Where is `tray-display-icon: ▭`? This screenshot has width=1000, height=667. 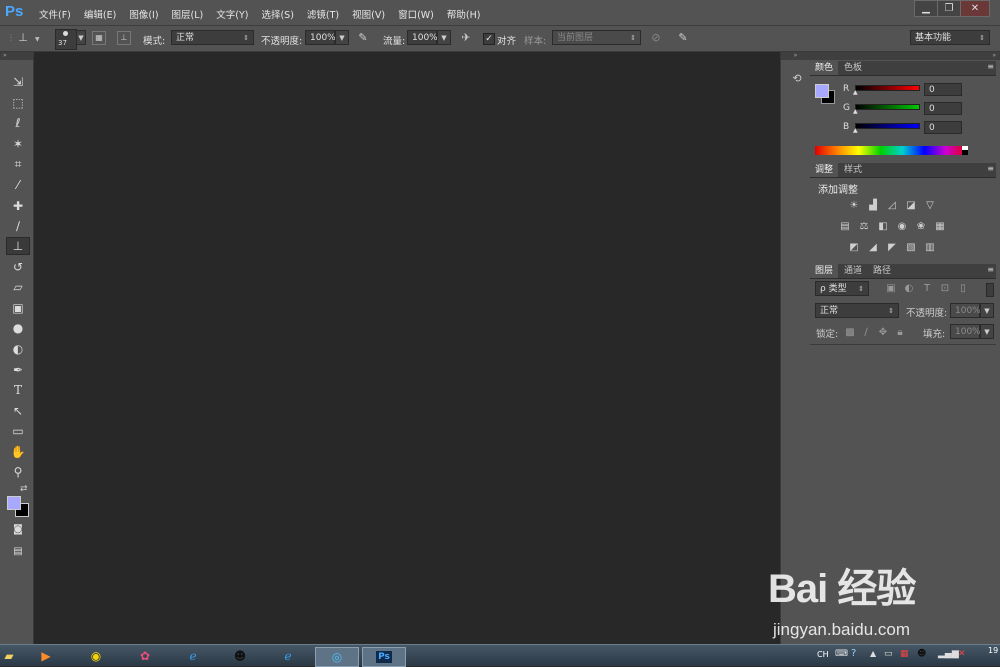 tray-display-icon: ▭ is located at coordinates (888, 654).